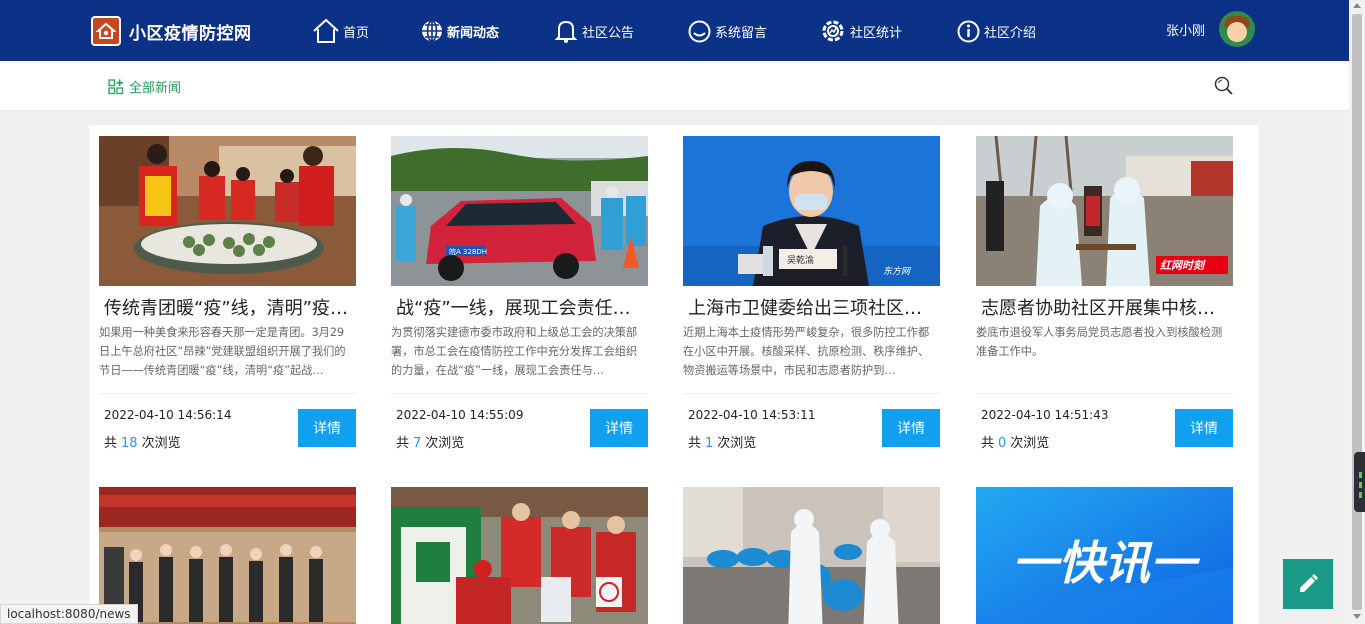 Image resolution: width=1365 pixels, height=624 pixels. Describe the element at coordinates (1359, 482) in the screenshot. I see `side-widget-handle` at that location.